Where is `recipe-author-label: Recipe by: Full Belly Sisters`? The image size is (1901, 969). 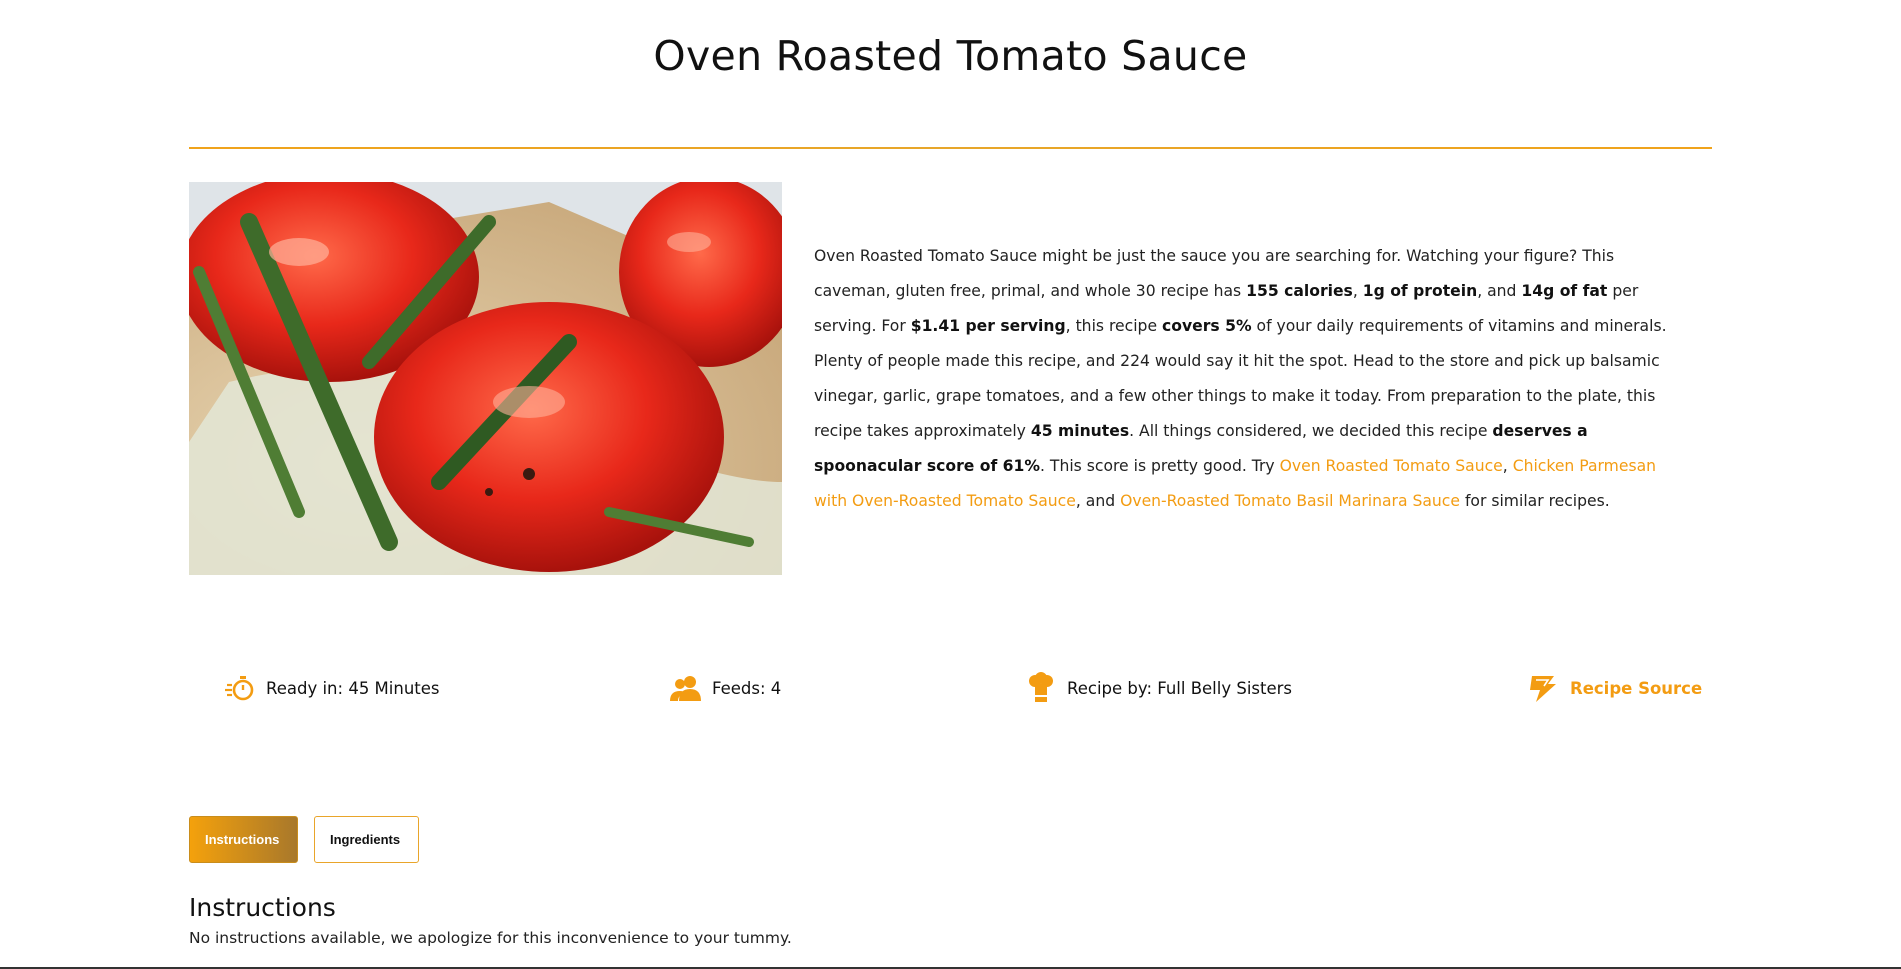
recipe-author-label: Recipe by: Full Belly Sisters is located at coordinates (1180, 688).